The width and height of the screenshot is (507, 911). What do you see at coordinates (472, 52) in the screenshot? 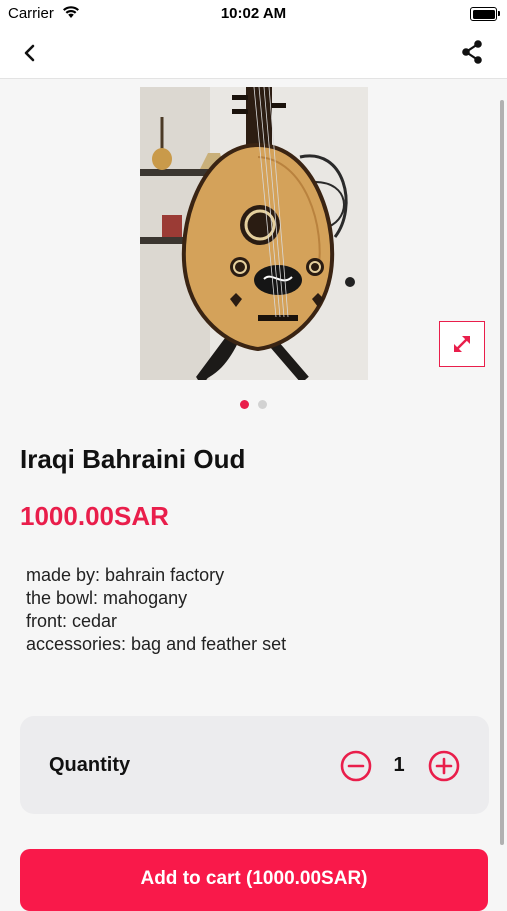
I see `share-icon` at bounding box center [472, 52].